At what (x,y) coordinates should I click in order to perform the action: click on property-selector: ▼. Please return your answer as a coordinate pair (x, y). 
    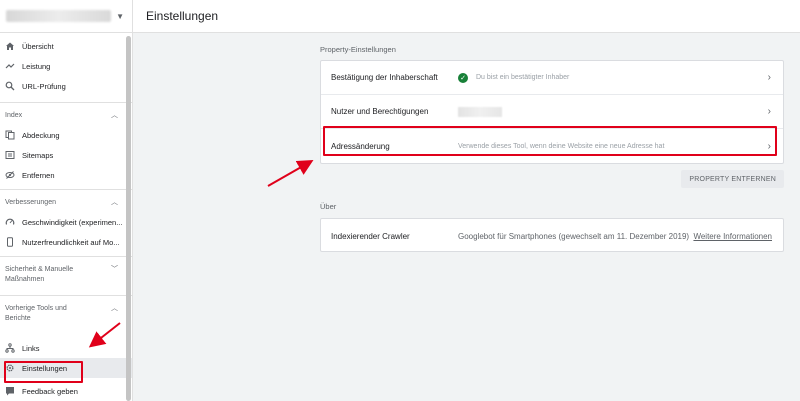
    Looking at the image, I should click on (66, 16).